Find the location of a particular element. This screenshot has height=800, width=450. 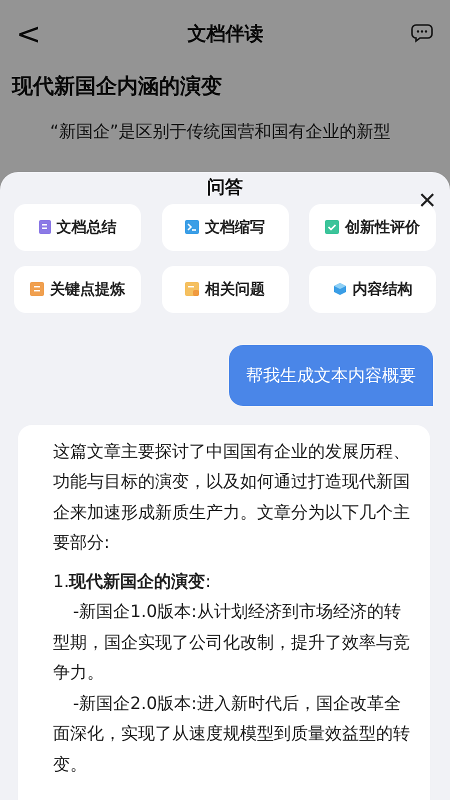

answer-bullet: -新国企2.0版本:进入新时代后，国企改革全面深化，实现了从速度规模型到质量效益型的转变。 is located at coordinates (232, 734).